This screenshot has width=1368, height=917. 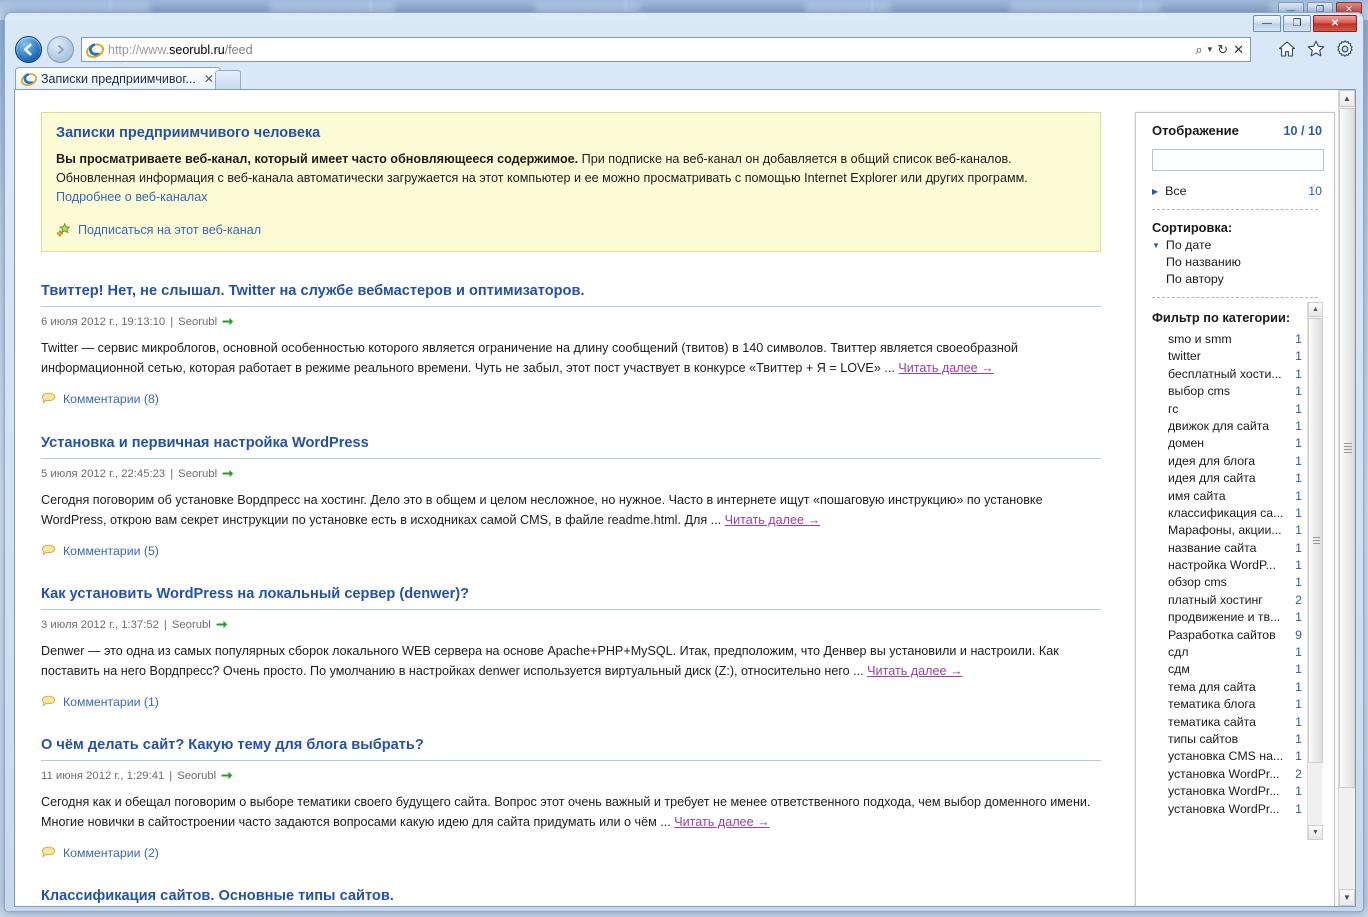 What do you see at coordinates (1229, 497) in the screenshot?
I see `category-row: имя сайта 1` at bounding box center [1229, 497].